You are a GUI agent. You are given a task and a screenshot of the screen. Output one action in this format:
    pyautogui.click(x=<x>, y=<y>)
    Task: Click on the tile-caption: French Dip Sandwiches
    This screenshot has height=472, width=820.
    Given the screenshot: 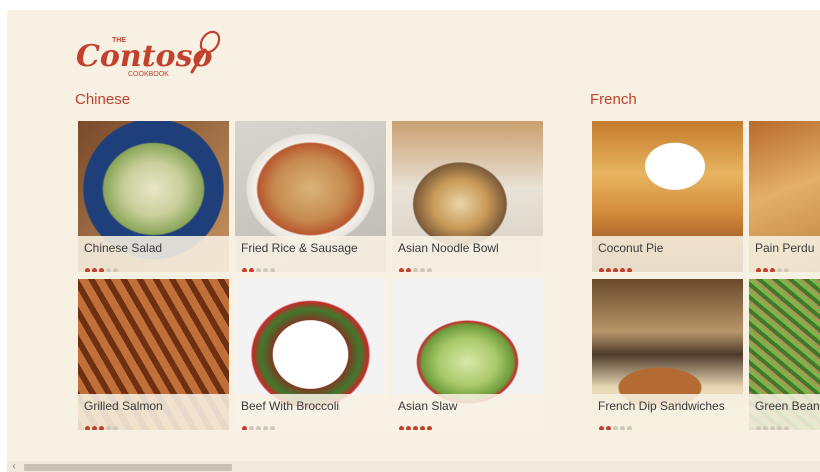 What is the action you would take?
    pyautogui.click(x=667, y=412)
    